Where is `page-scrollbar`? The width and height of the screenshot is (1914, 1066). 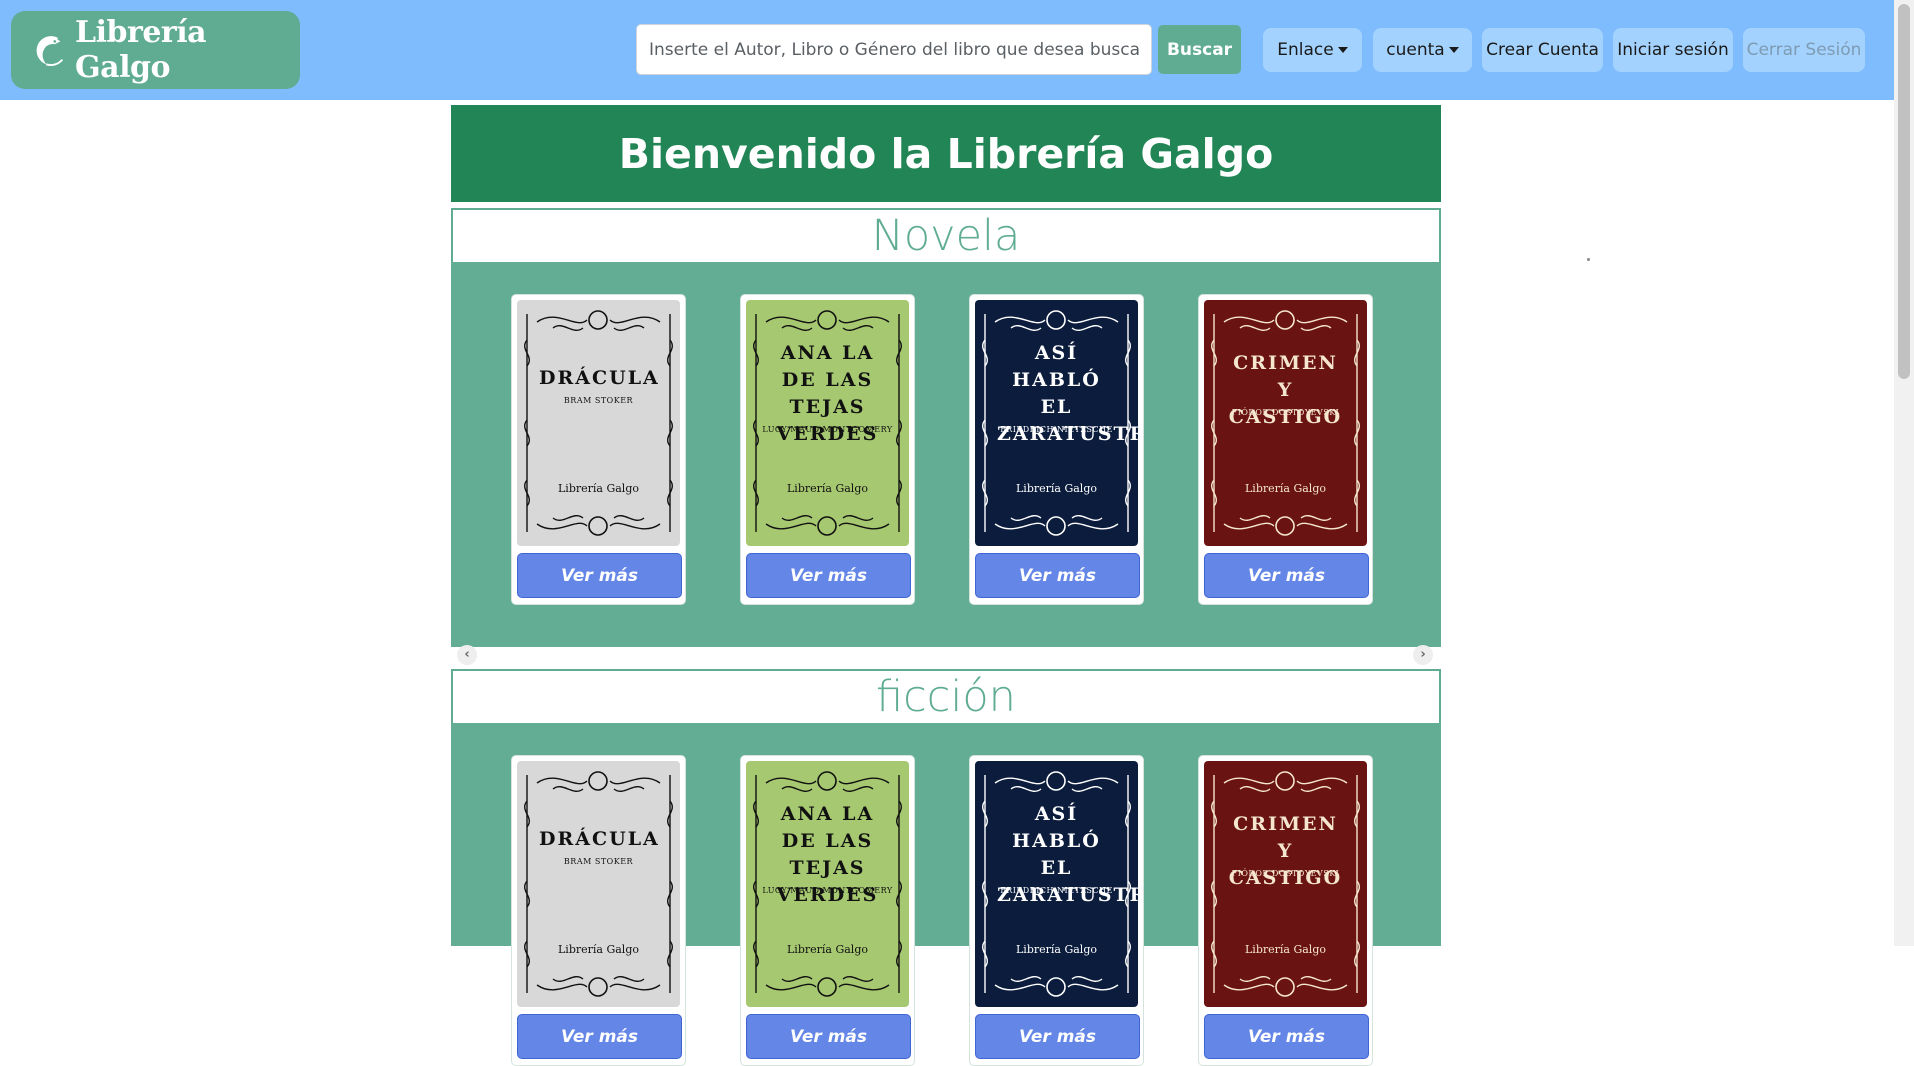 page-scrollbar is located at coordinates (1904, 473).